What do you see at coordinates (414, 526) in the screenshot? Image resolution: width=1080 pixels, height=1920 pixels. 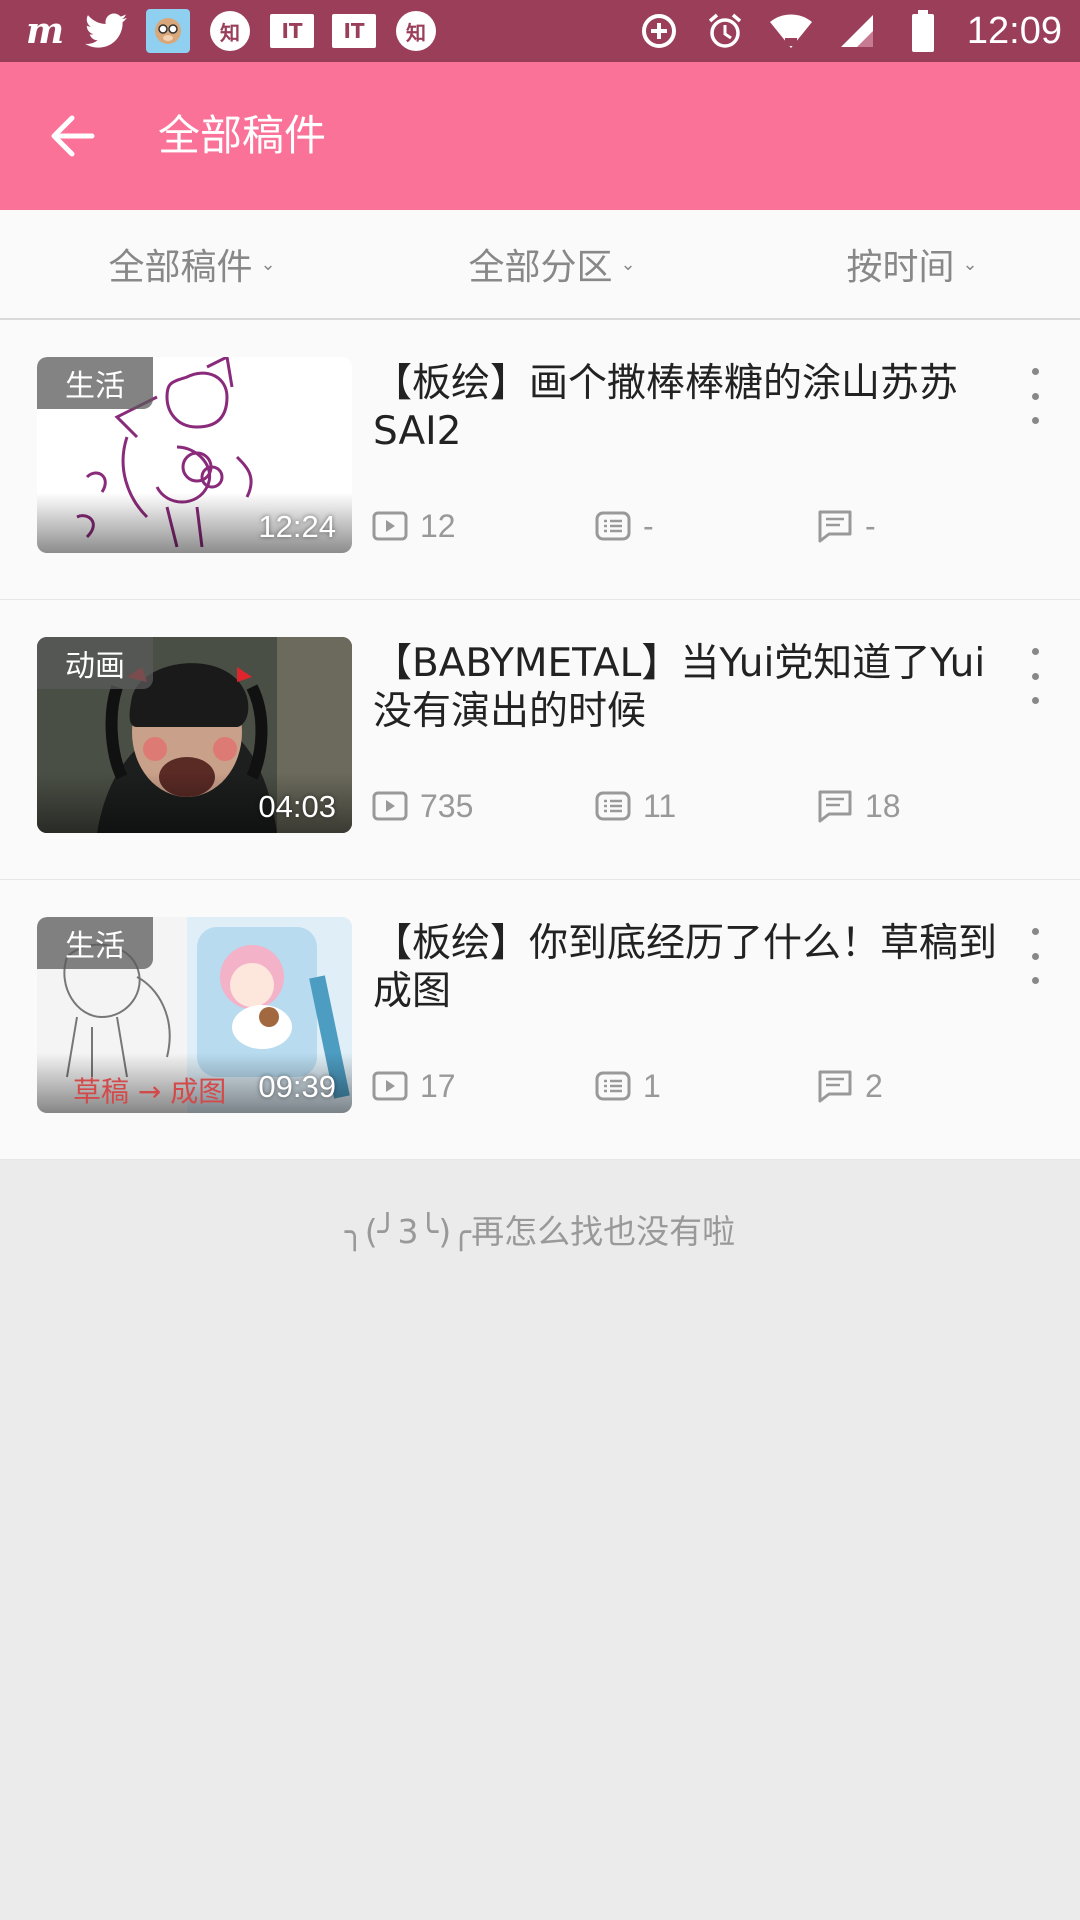 I see `play-count: 12` at bounding box center [414, 526].